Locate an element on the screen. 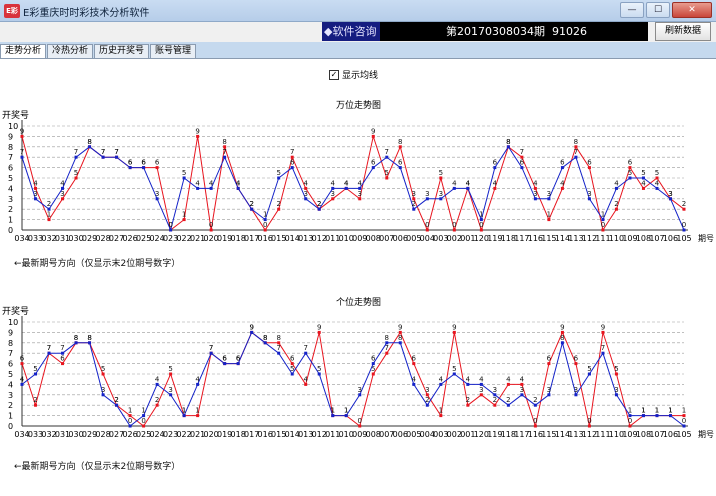  refresh-data-button: 刷新数据 is located at coordinates (683, 31).